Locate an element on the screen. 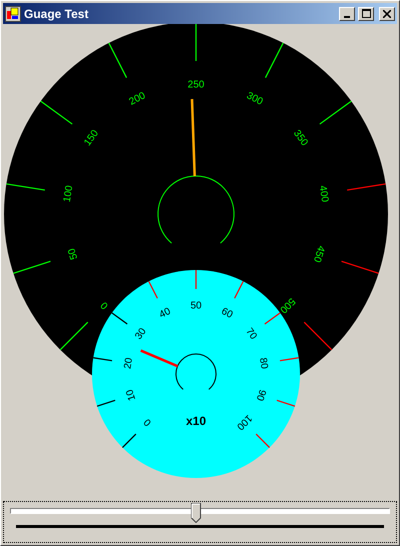 This screenshot has height=546, width=400. dial-label: 70 is located at coordinates (251, 334).